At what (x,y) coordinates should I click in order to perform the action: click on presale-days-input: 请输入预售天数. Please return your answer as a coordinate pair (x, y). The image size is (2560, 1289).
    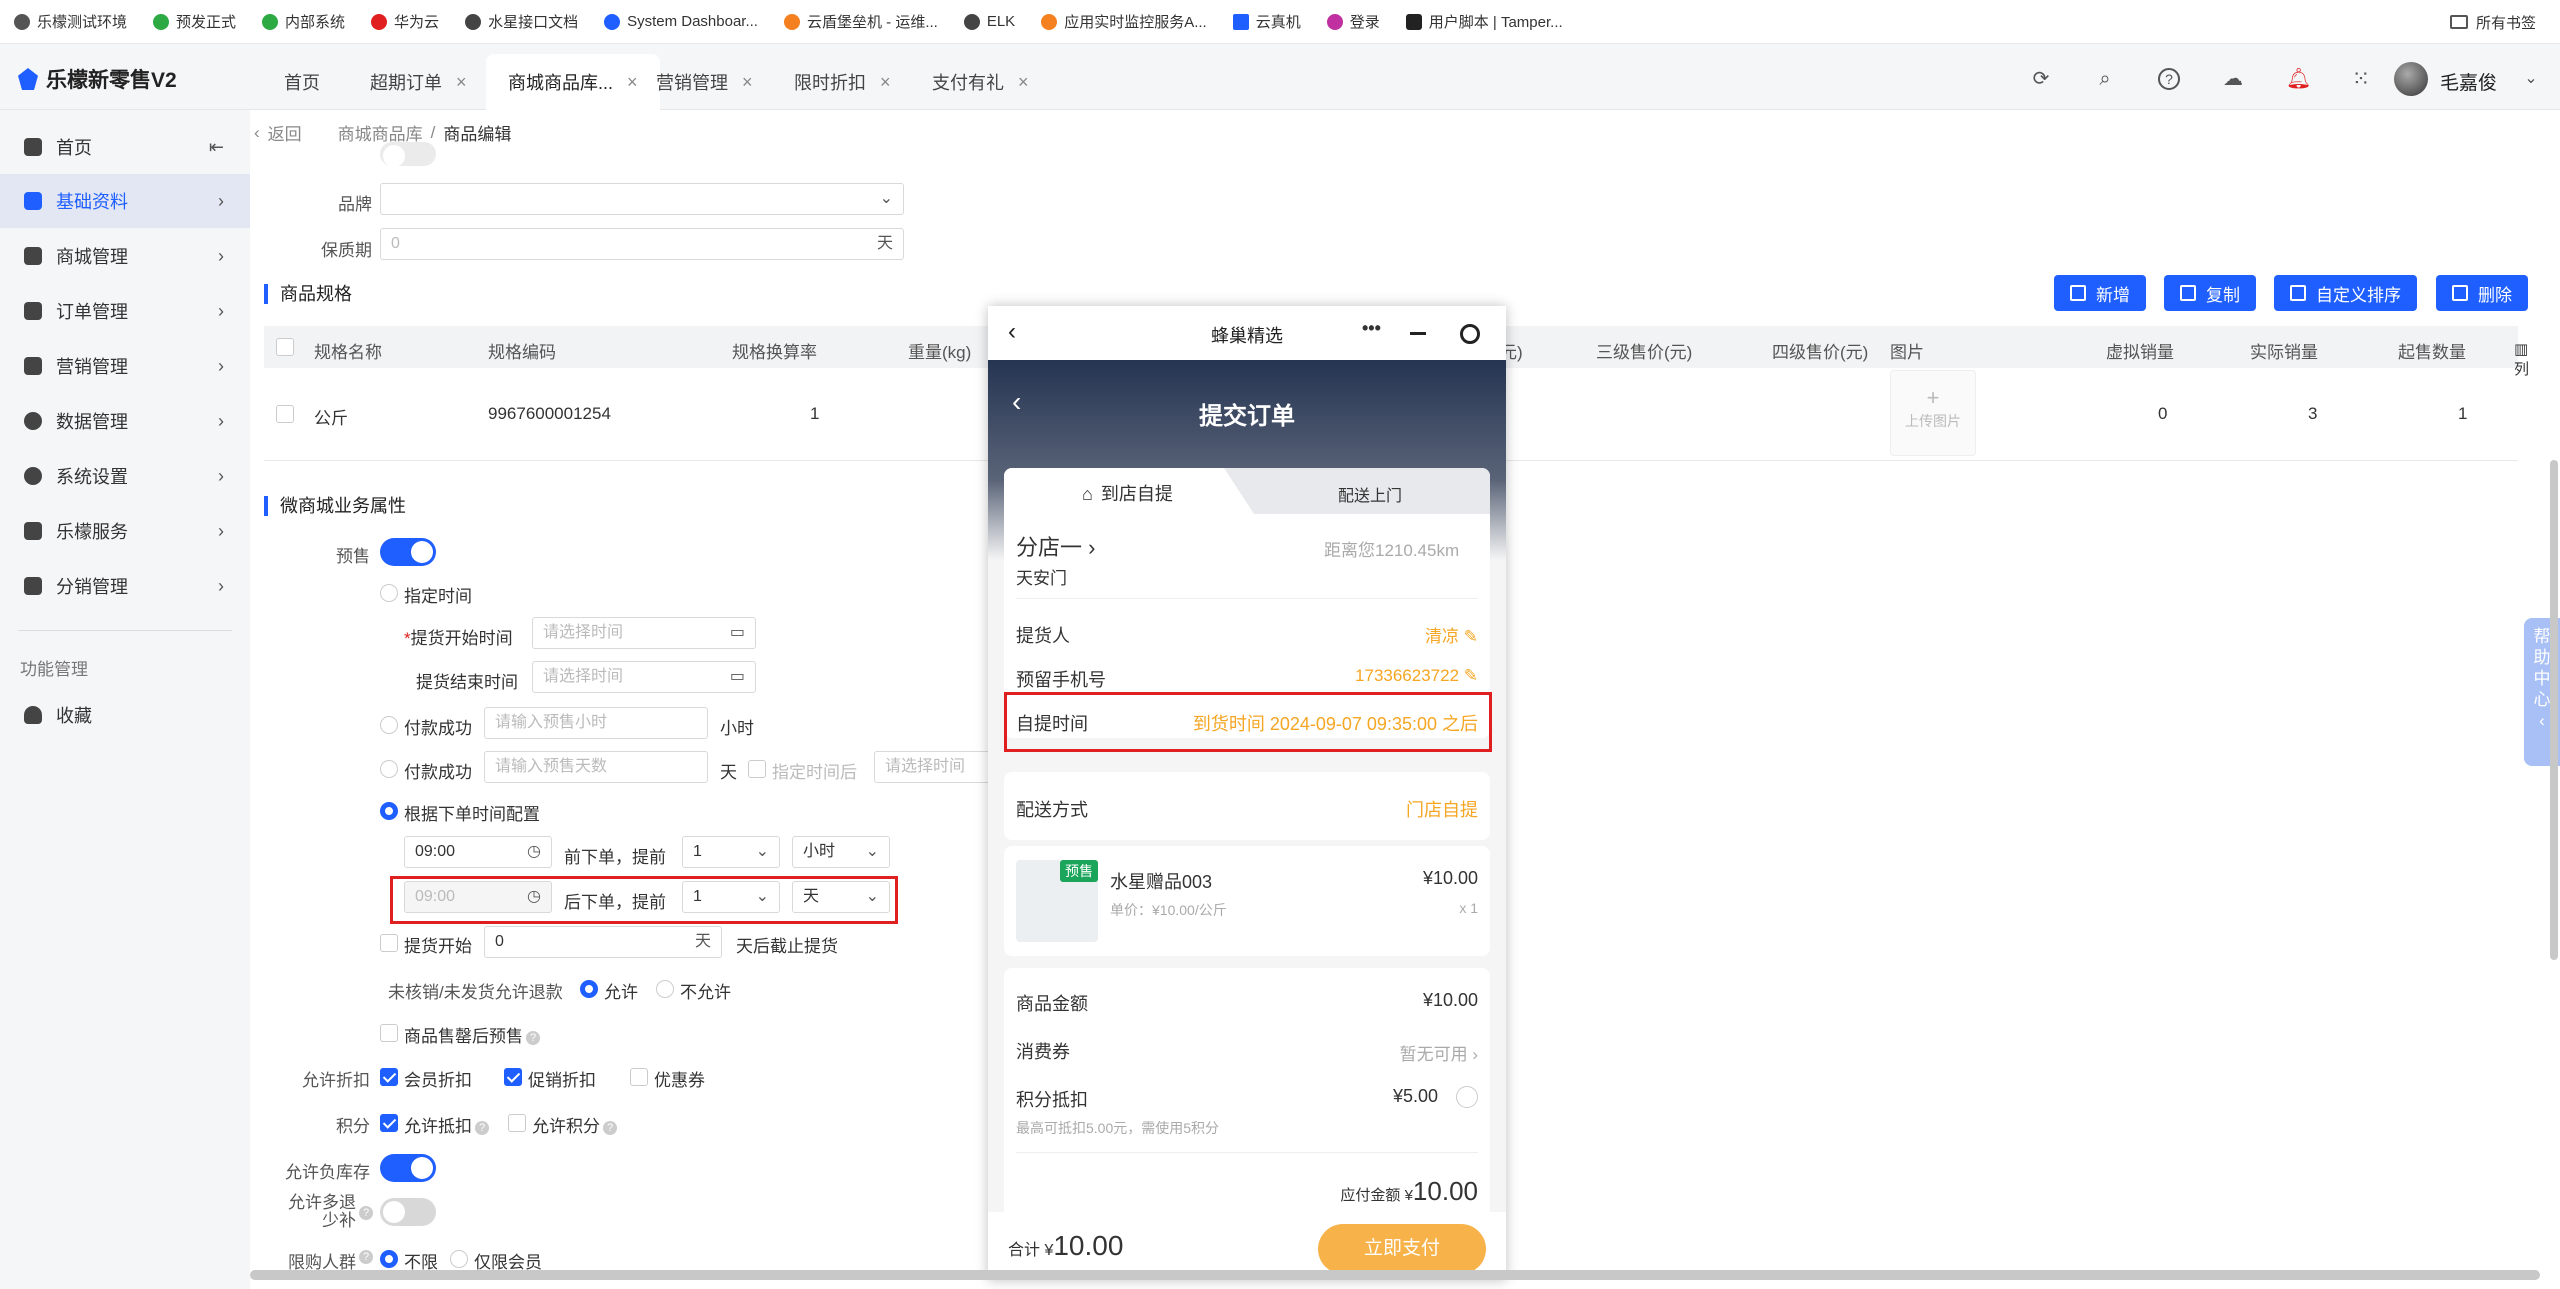
    Looking at the image, I should click on (596, 767).